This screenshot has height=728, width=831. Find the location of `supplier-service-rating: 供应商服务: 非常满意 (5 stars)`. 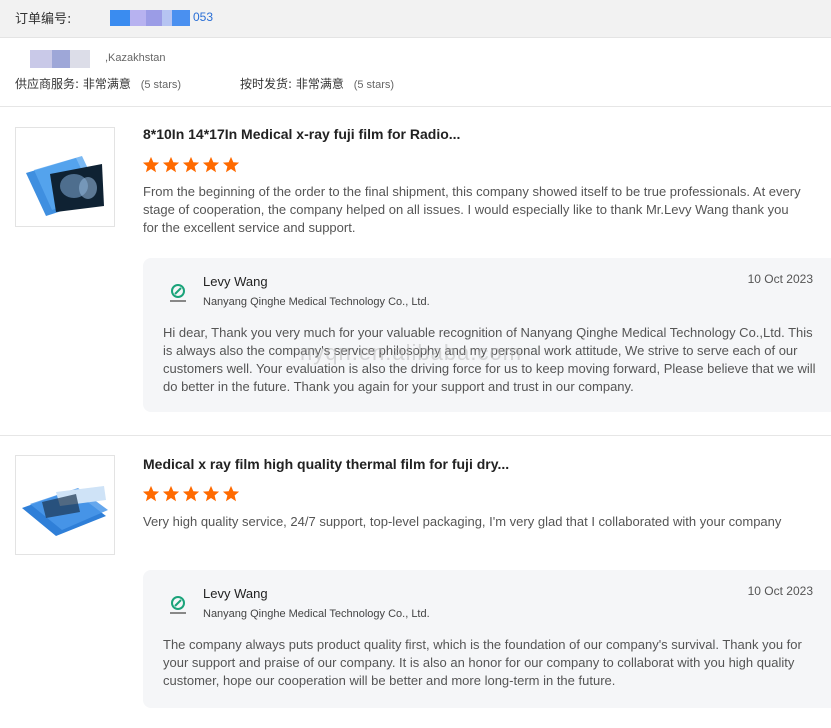

supplier-service-rating: 供应商服务: 非常满意 (5 stars) is located at coordinates (98, 83).